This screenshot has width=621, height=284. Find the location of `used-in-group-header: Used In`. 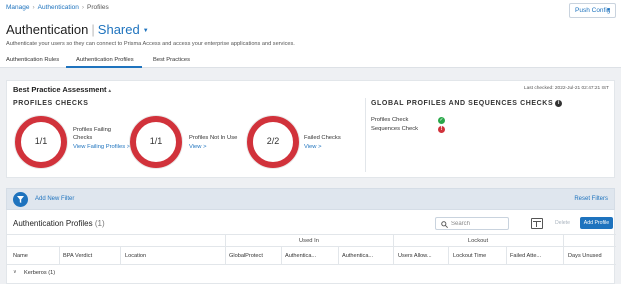

used-in-group-header: Used In is located at coordinates (309, 241).